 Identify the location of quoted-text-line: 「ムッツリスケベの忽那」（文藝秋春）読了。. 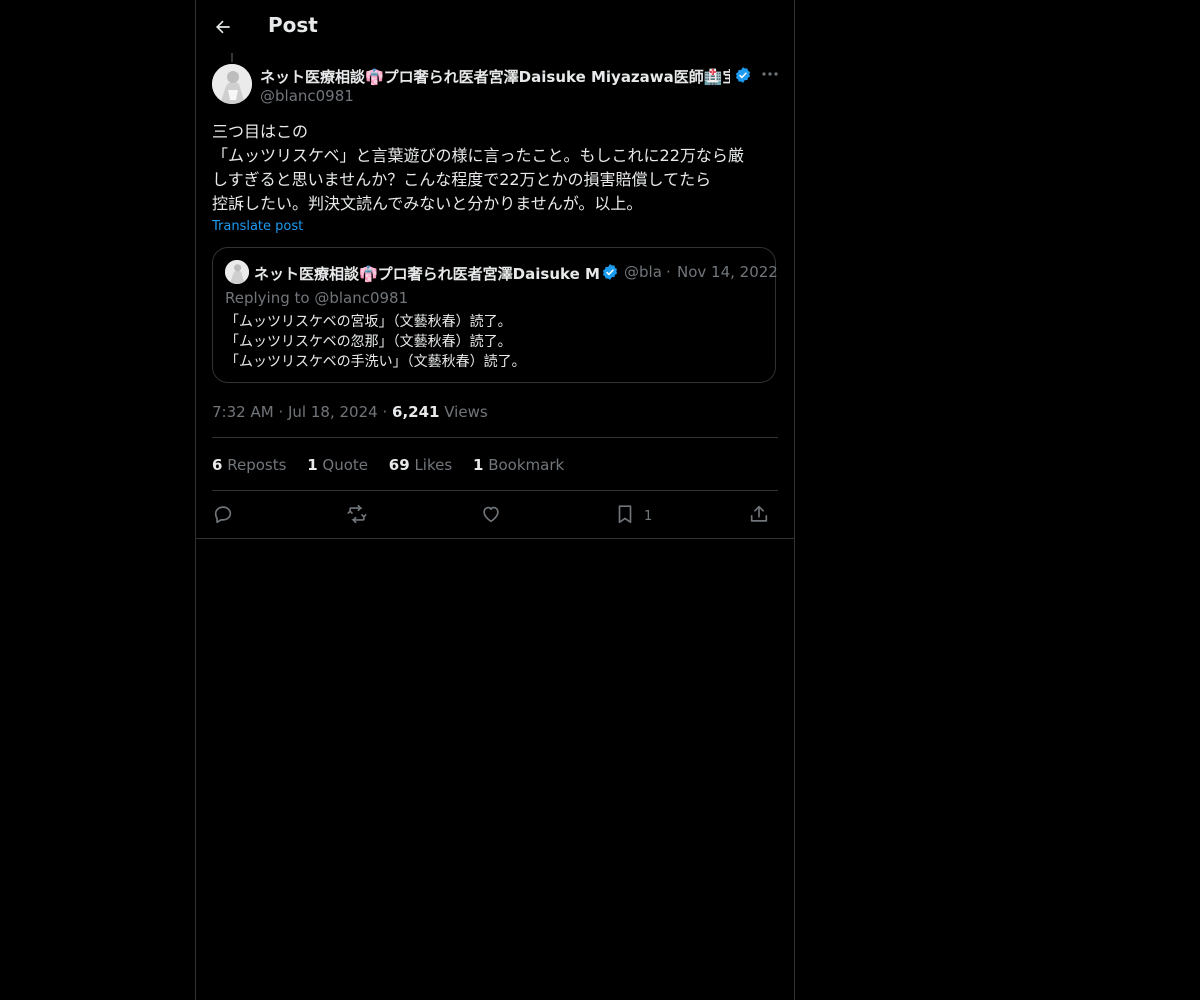
(368, 342).